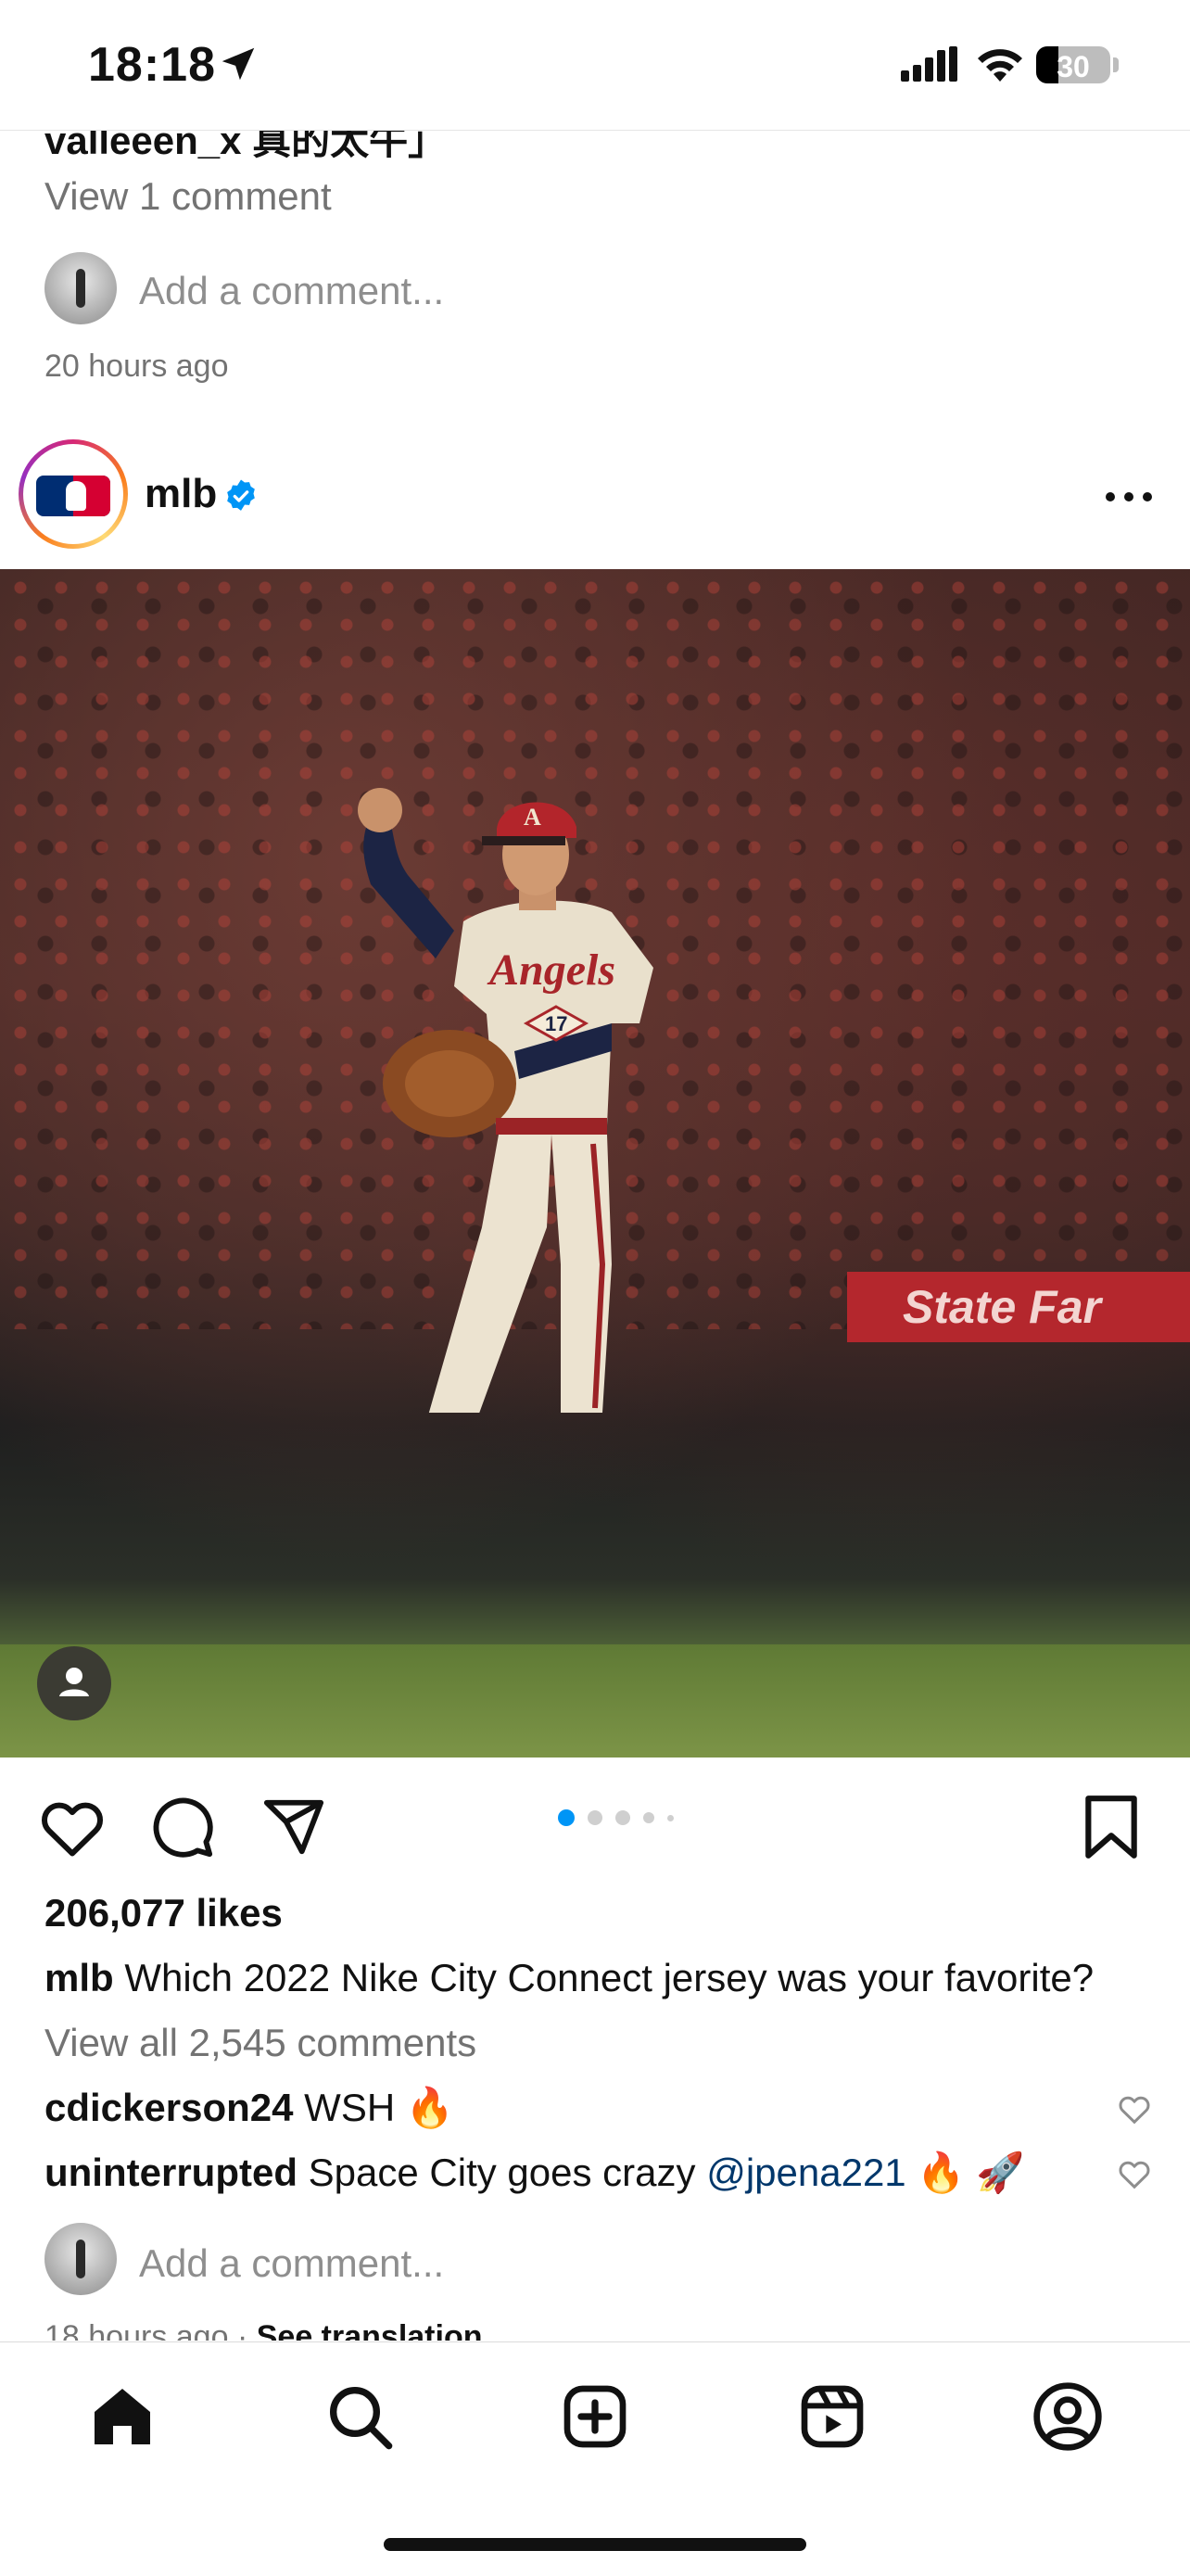 Image resolution: width=1190 pixels, height=2576 pixels. I want to click on create-icon, so click(595, 2416).